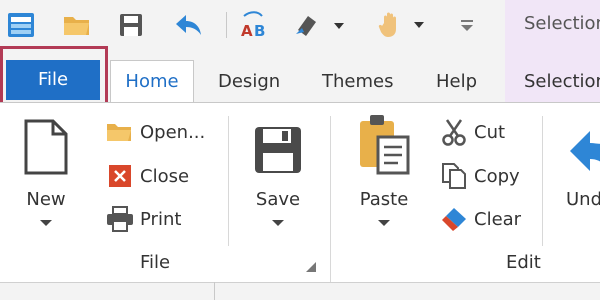 The height and width of the screenshot is (300, 600). I want to click on close-button-label: Close, so click(165, 176).